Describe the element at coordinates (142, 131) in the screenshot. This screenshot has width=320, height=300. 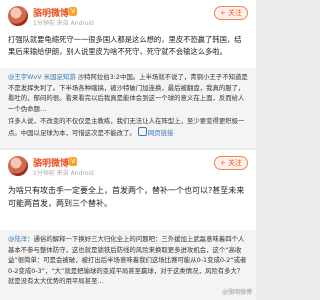
I see `link-icon` at that location.